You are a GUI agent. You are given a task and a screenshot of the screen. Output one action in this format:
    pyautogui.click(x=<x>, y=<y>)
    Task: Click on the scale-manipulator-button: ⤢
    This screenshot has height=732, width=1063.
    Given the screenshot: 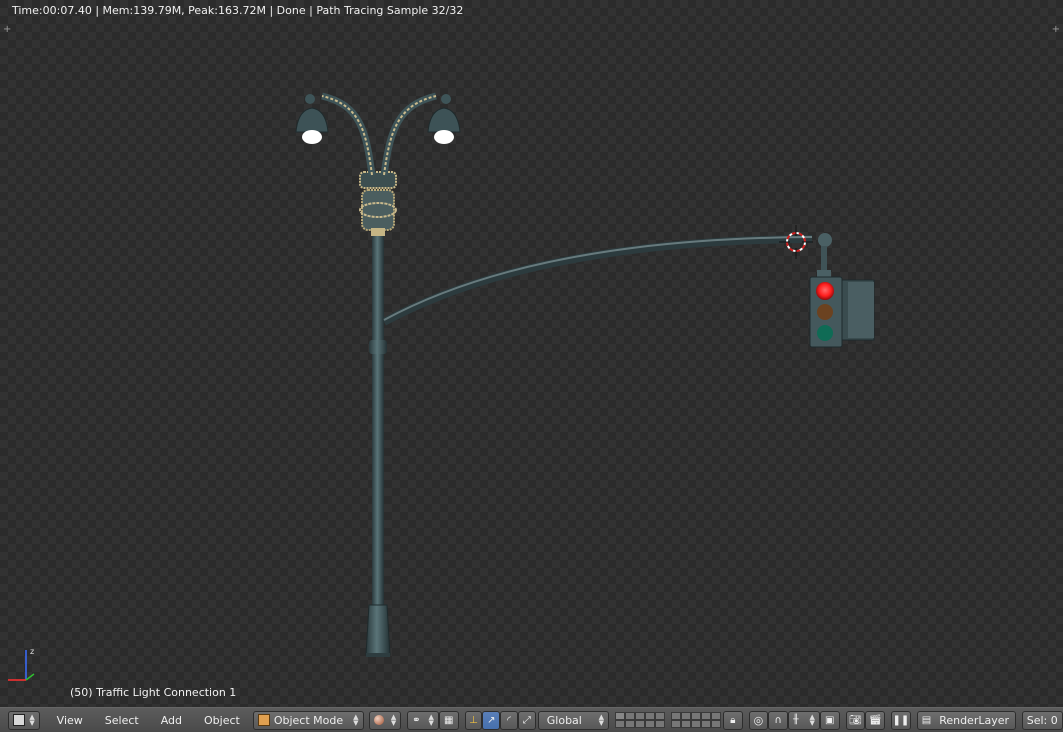 What is the action you would take?
    pyautogui.click(x=526, y=720)
    